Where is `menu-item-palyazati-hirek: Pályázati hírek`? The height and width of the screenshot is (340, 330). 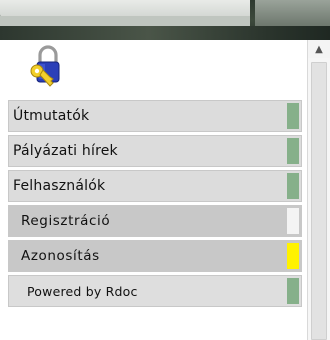
menu-item-palyazati-hirek: Pályázati hírek is located at coordinates (155, 151).